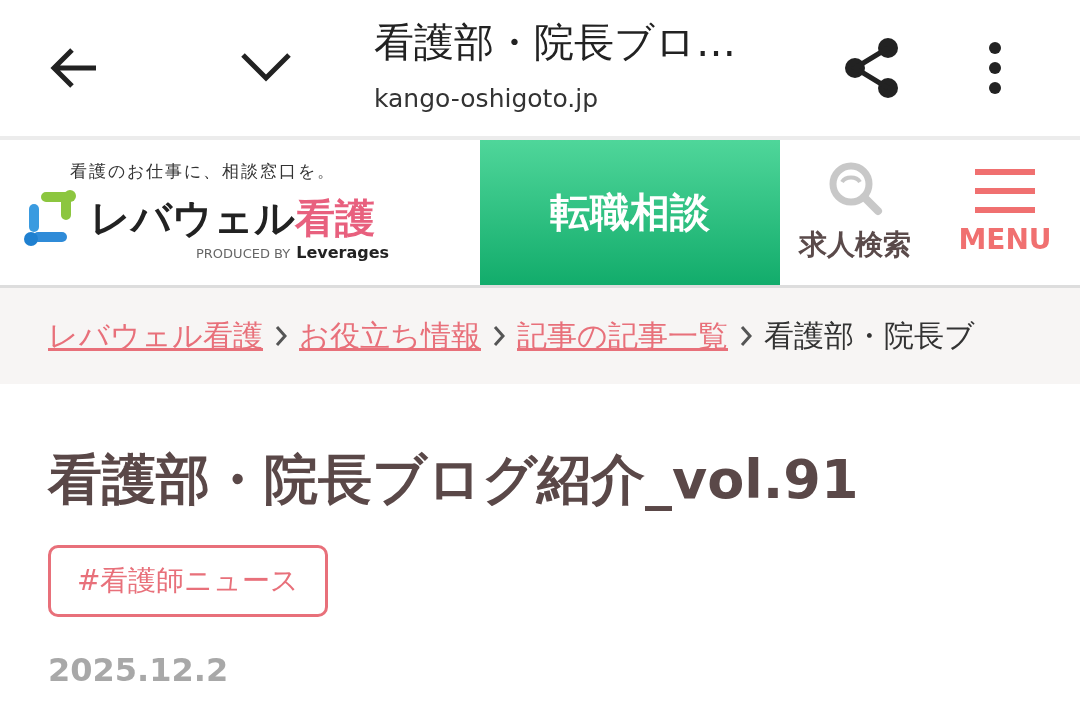 The width and height of the screenshot is (1080, 720). What do you see at coordinates (343, 252) in the screenshot?
I see `producer-name: Leverages` at bounding box center [343, 252].